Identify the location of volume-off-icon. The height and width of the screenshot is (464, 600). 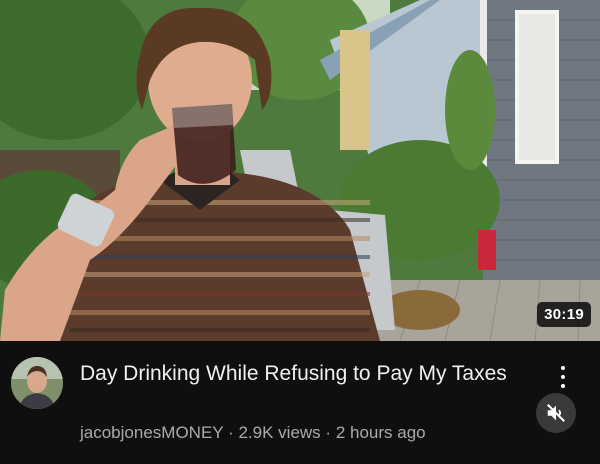
(556, 413).